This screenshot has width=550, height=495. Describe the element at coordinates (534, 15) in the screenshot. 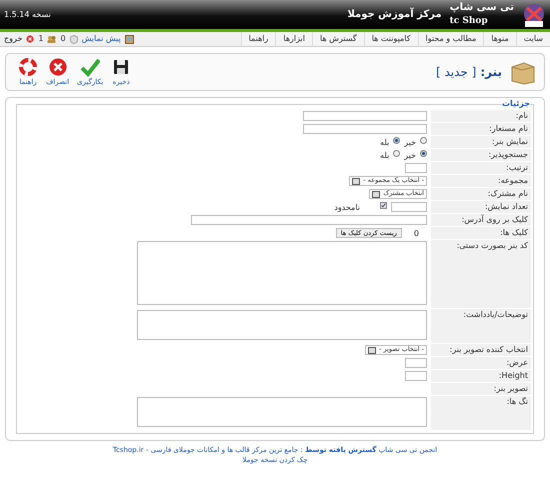

I see `logo-icon` at that location.